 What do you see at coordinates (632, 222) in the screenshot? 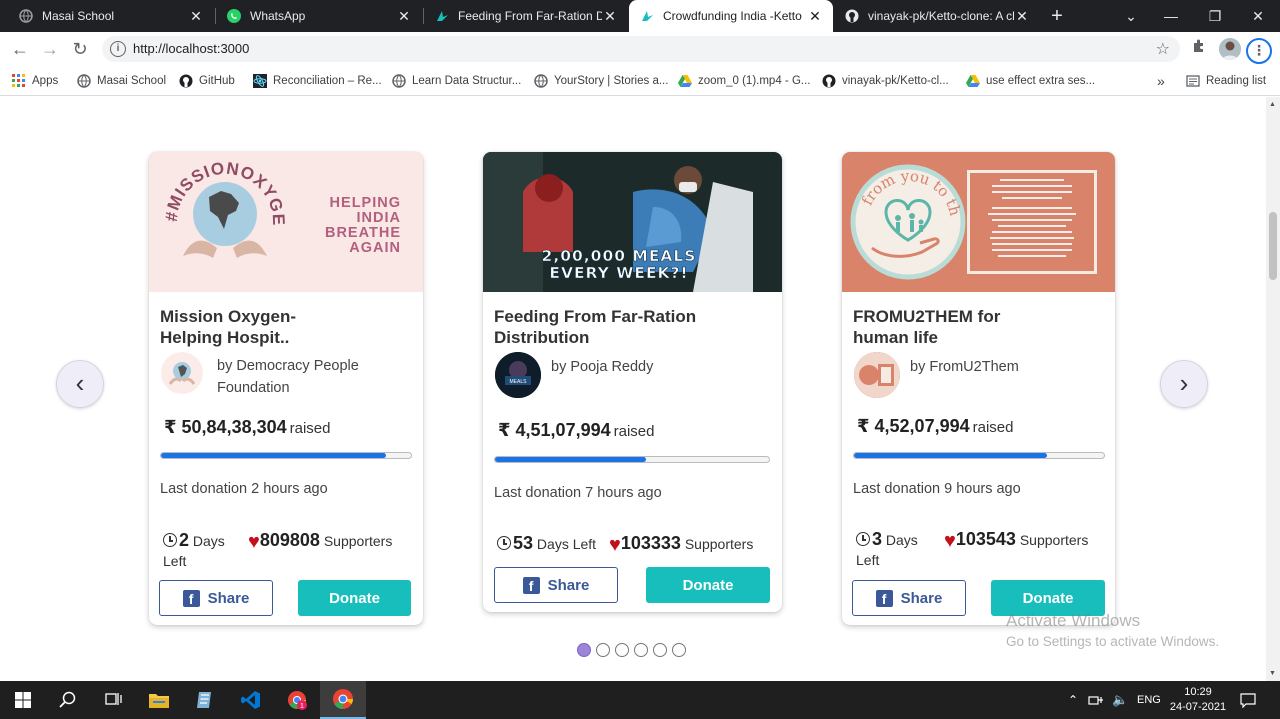
I see `campaign-image: 2,00,000 MEALS EVERY WEEK?!` at bounding box center [632, 222].